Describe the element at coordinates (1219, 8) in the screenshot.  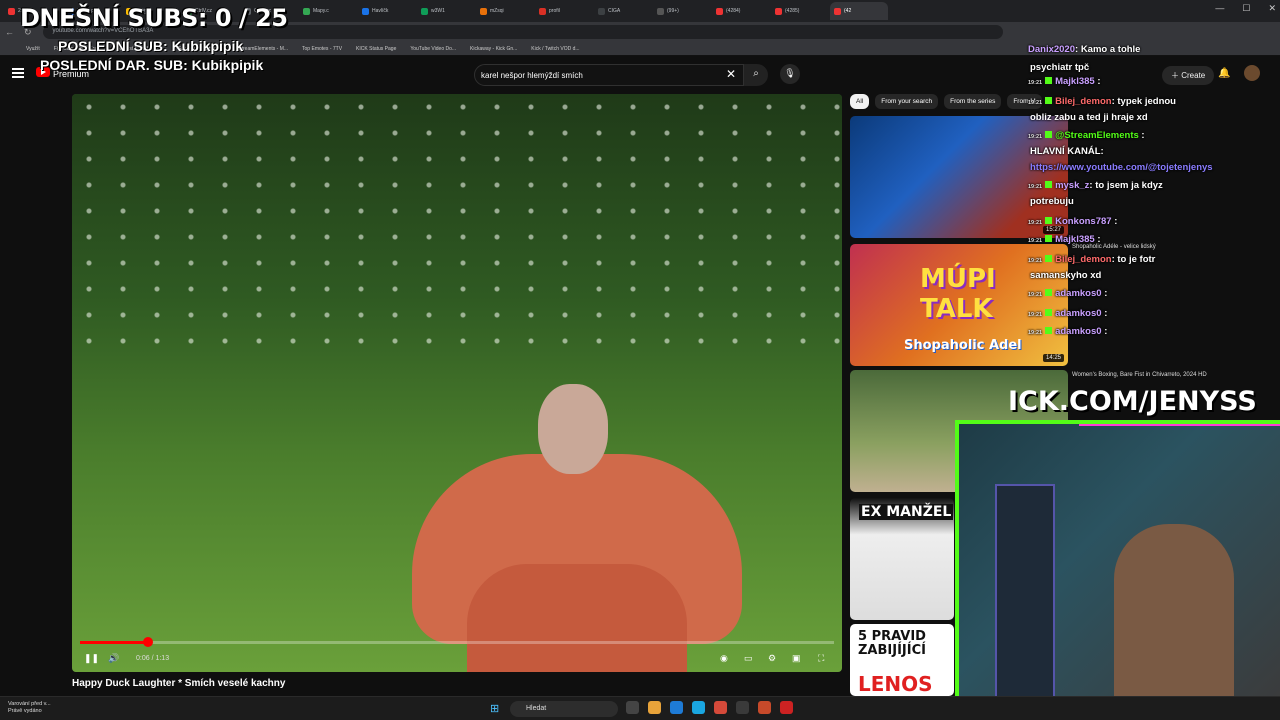
I see `minimize-icon: —` at that location.